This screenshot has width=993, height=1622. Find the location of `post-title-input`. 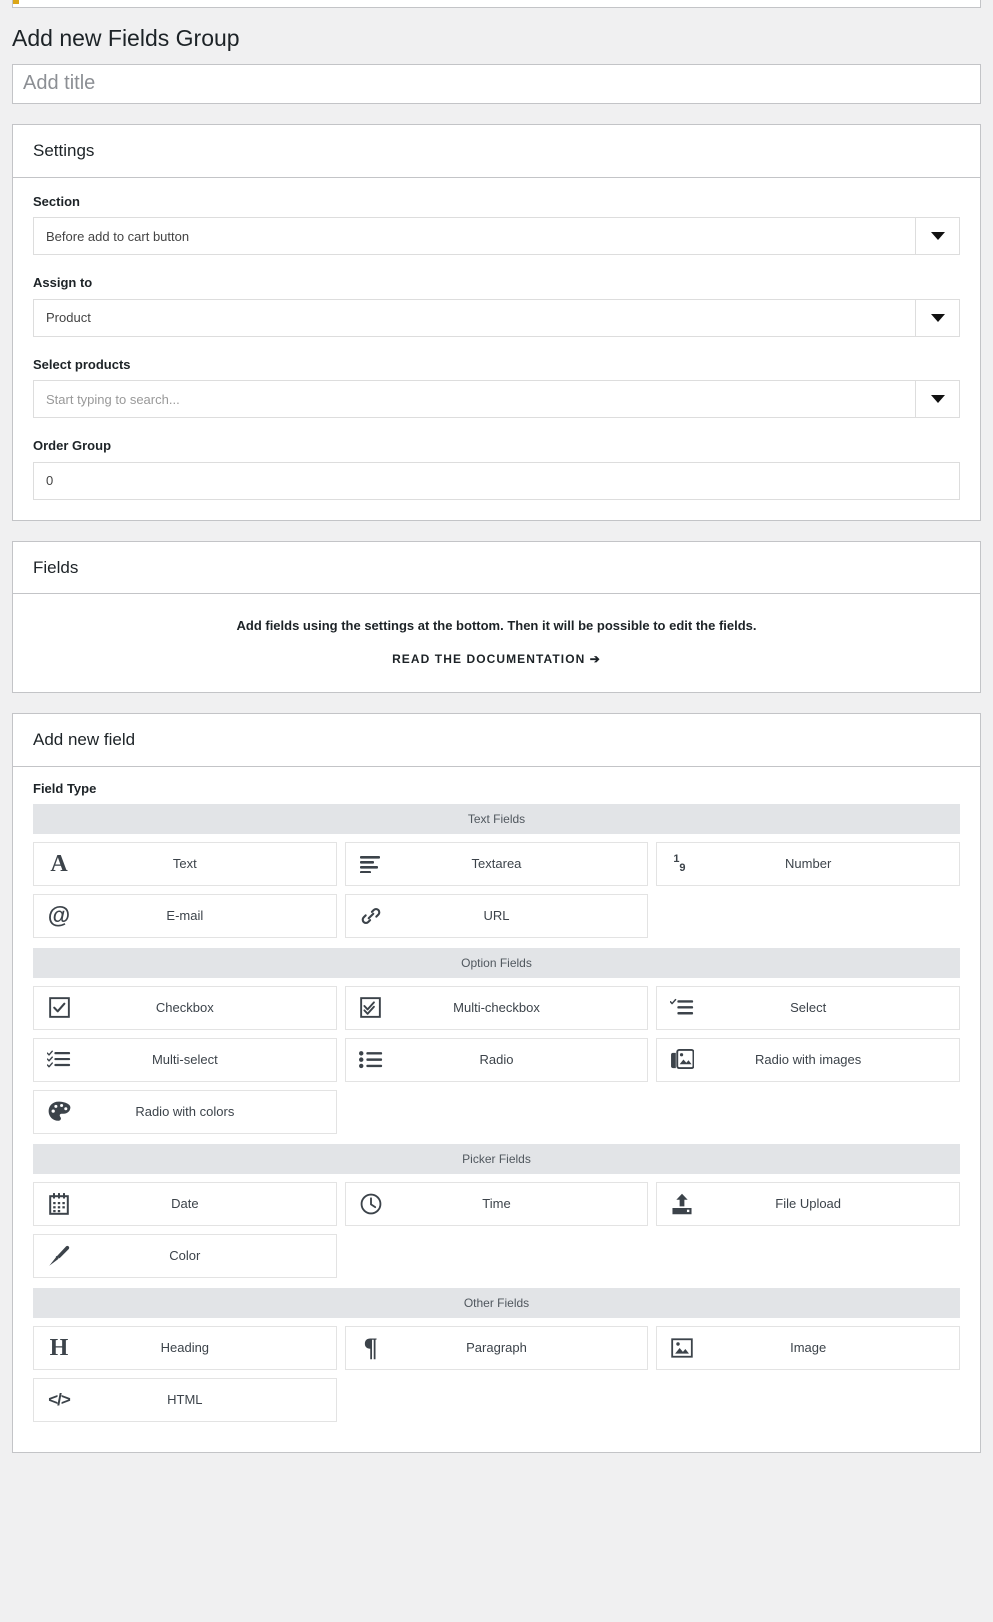

post-title-input is located at coordinates (496, 83).